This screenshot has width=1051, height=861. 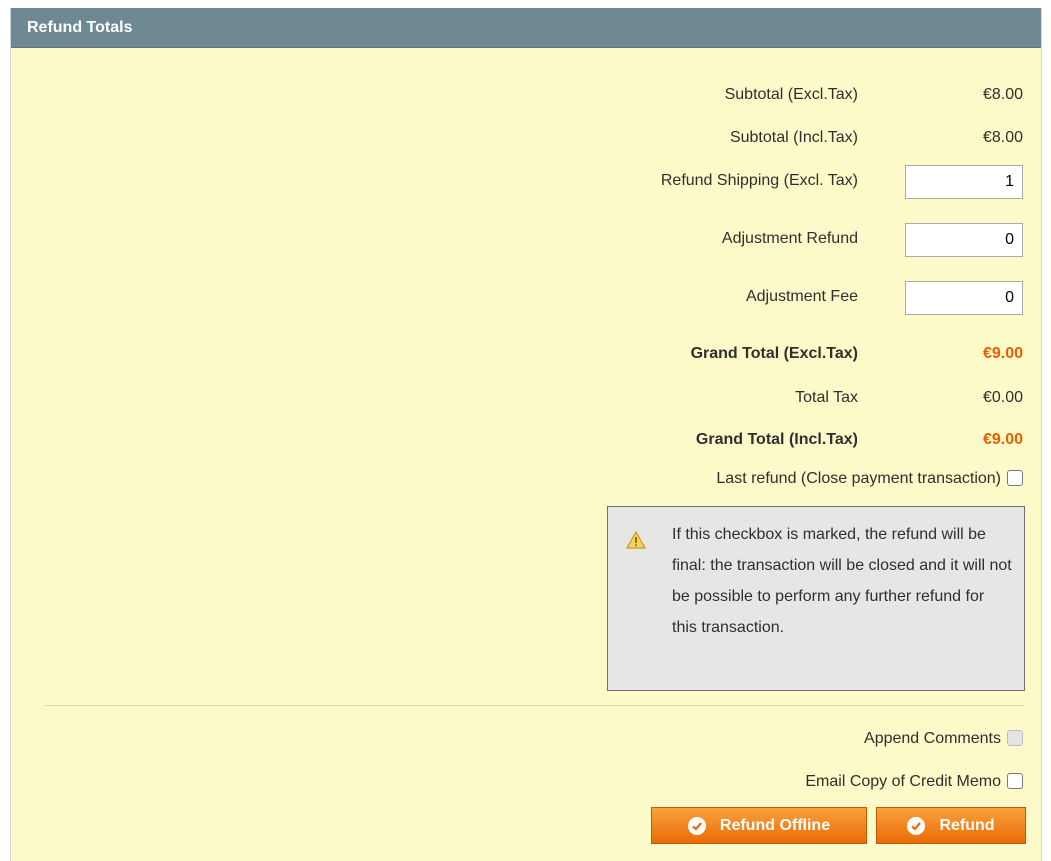 I want to click on grand-total-excl-label: Grand Total (Excl.Tax), so click(x=774, y=353).